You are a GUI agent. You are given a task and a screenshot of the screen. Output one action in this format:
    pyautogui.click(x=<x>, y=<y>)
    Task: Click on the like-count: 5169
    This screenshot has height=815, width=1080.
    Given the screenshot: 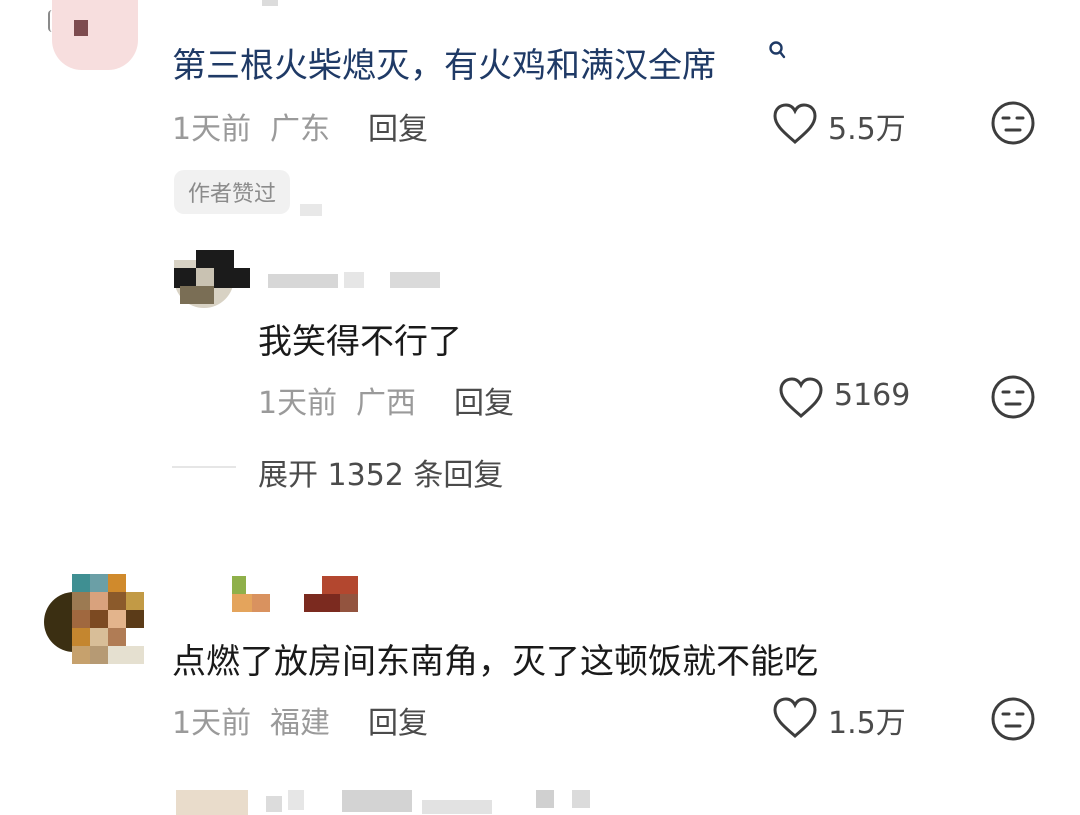 What is the action you would take?
    pyautogui.click(x=872, y=395)
    